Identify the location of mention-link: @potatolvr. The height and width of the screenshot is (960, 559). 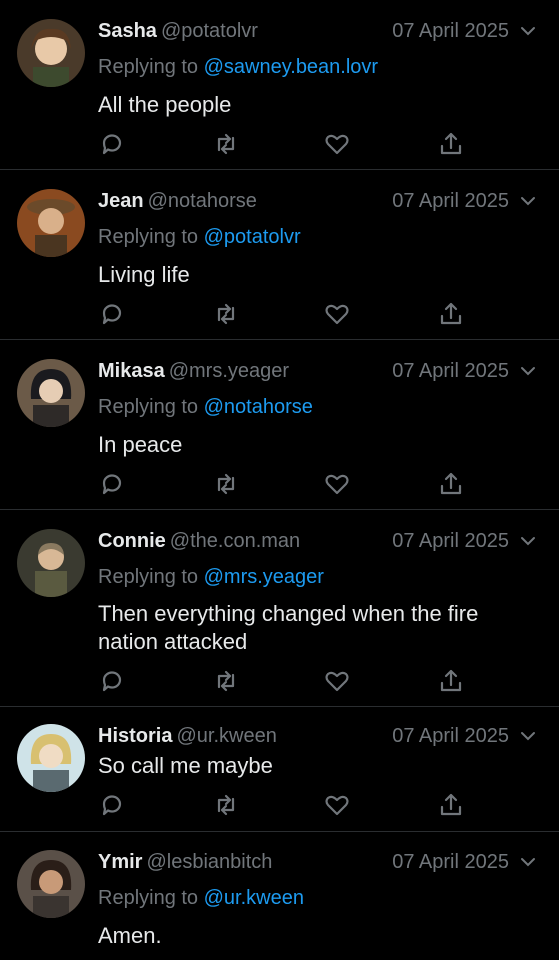
(252, 237).